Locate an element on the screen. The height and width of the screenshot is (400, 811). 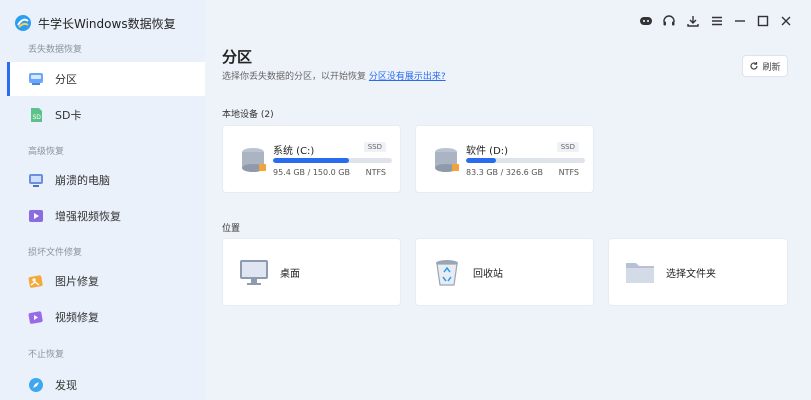
discover-icon is located at coordinates (36, 385).